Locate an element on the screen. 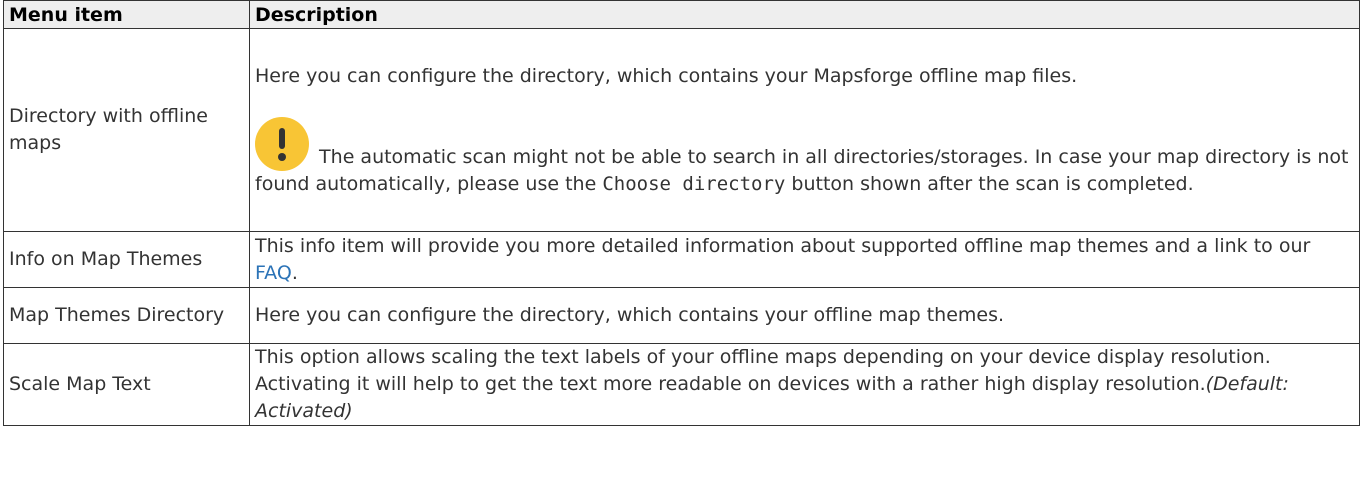 This screenshot has height=504, width=1365. table-header-row: Menu item Description is located at coordinates (681, 14).